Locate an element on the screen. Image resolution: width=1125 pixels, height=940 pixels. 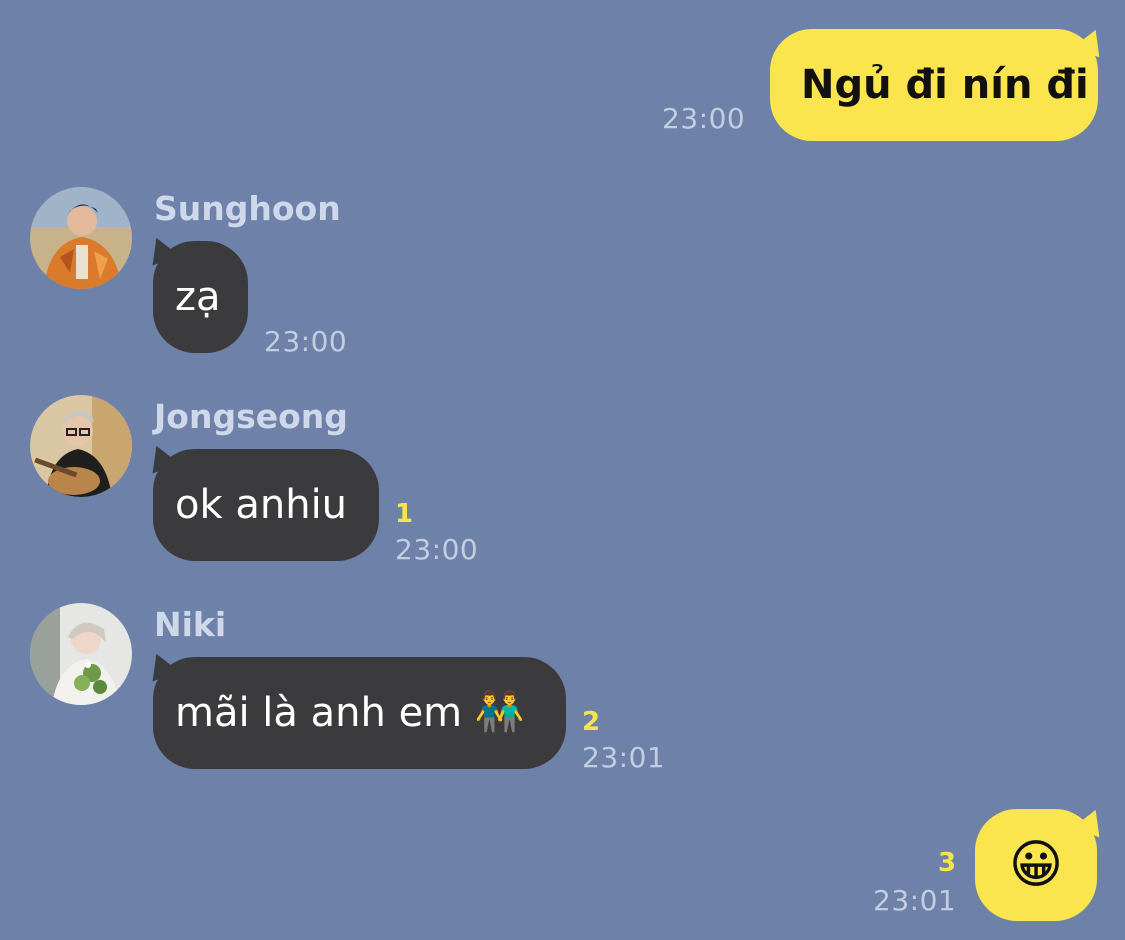
message-bubble: Ngủ đi nín đi is located at coordinates (934, 85).